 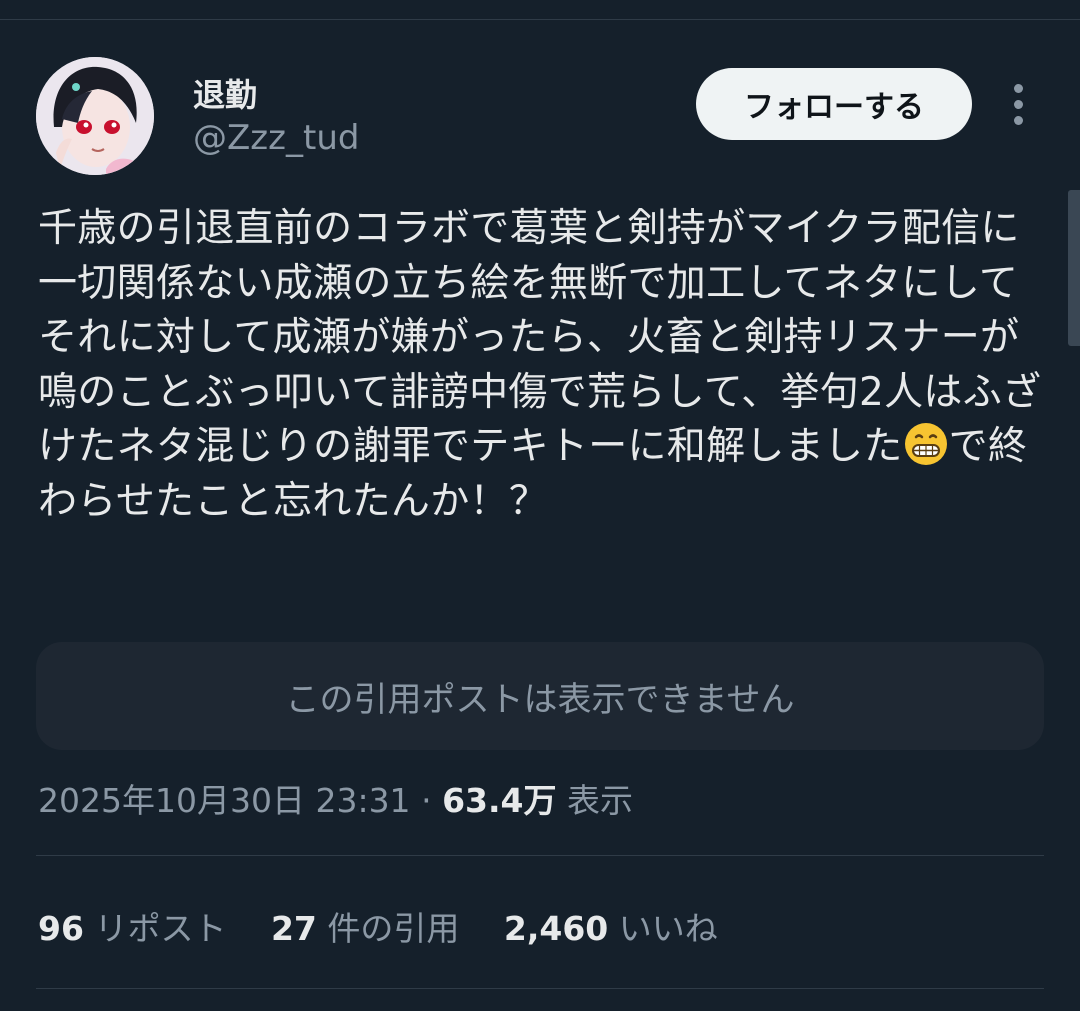 What do you see at coordinates (540, 19) in the screenshot?
I see `top-divider` at bounding box center [540, 19].